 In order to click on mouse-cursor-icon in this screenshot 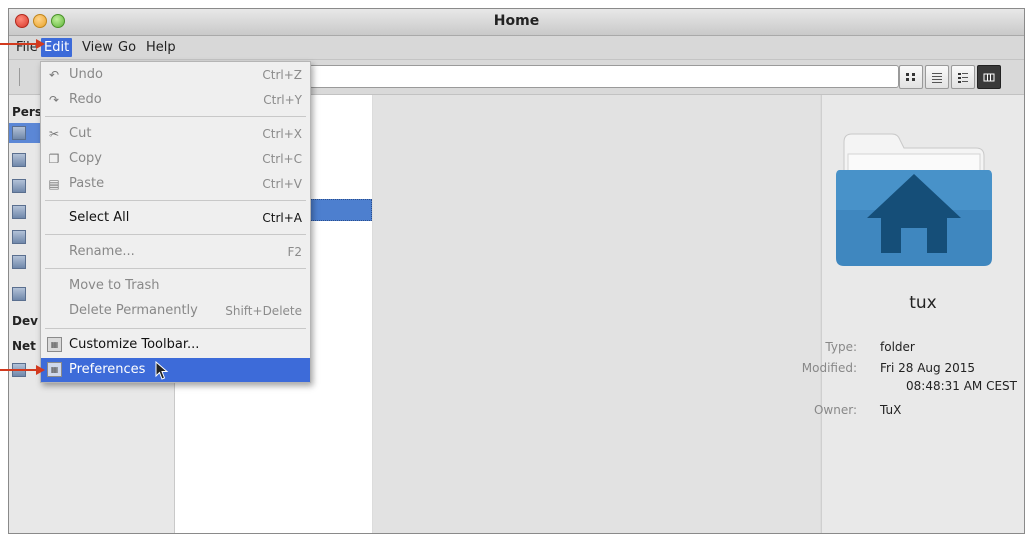, I will do `click(162, 370)`.